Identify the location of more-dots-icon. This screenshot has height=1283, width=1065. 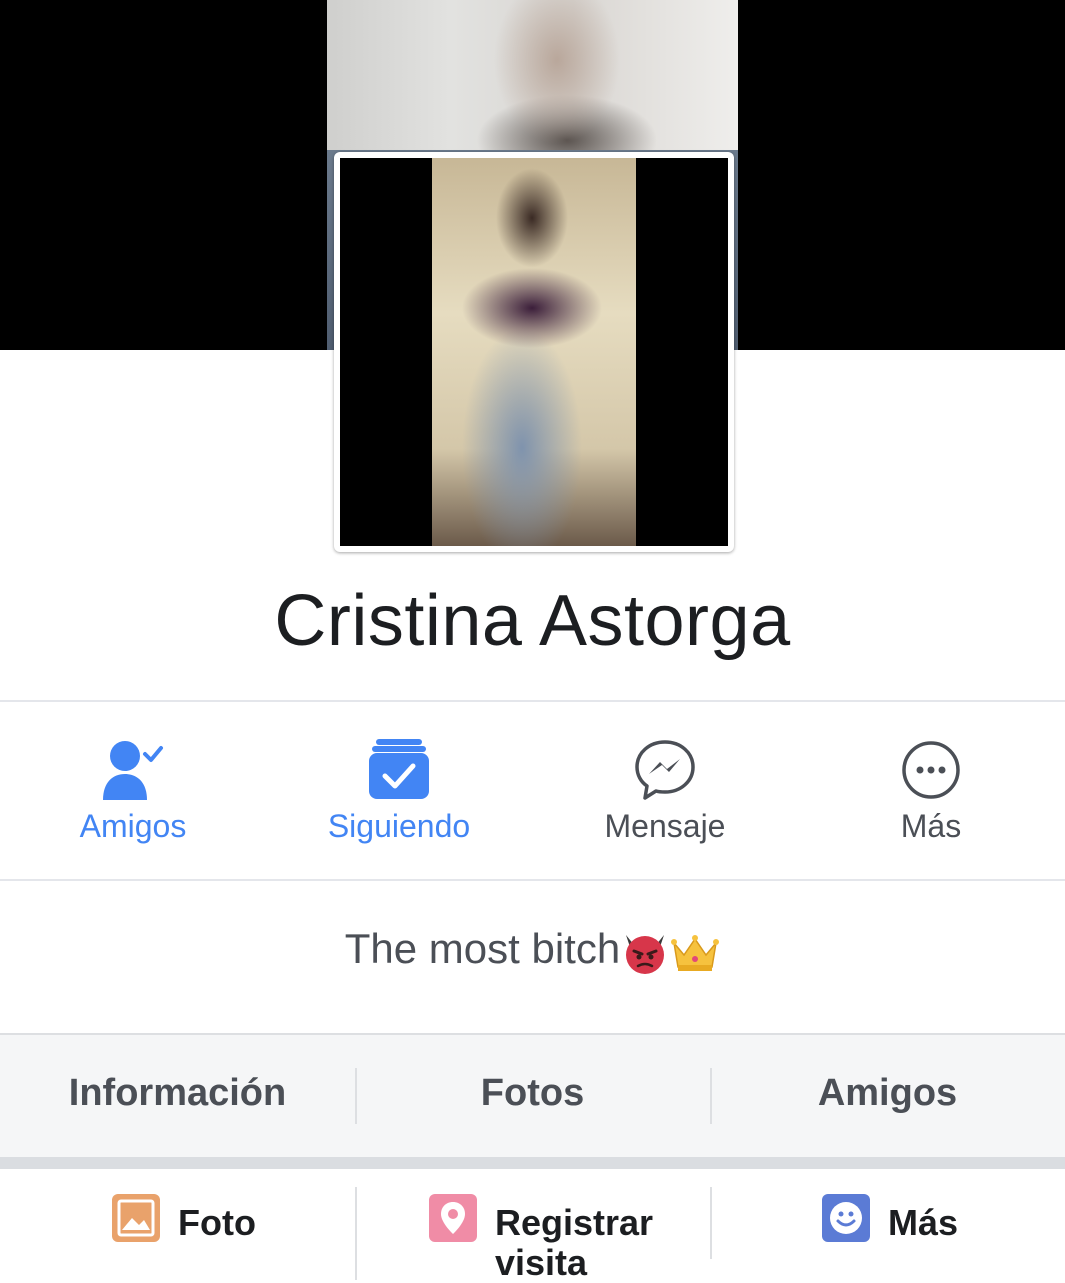
(931, 770).